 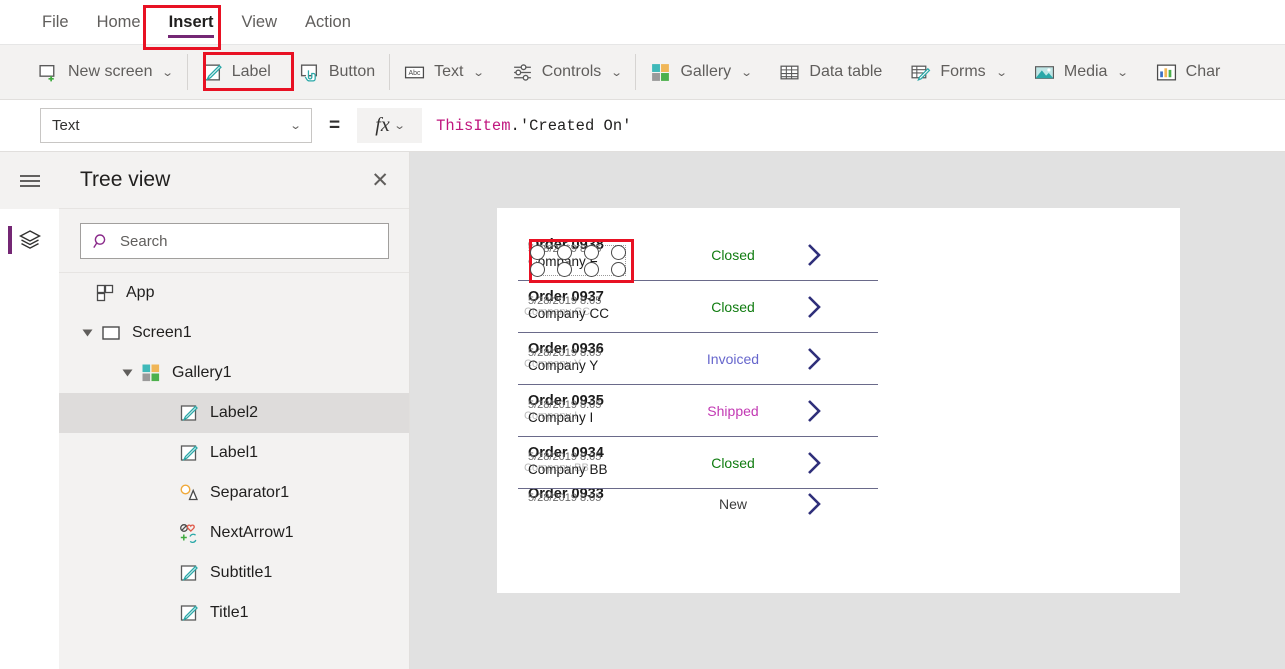 I want to click on tree-item-gallery1: Gallery1, so click(x=234, y=373).